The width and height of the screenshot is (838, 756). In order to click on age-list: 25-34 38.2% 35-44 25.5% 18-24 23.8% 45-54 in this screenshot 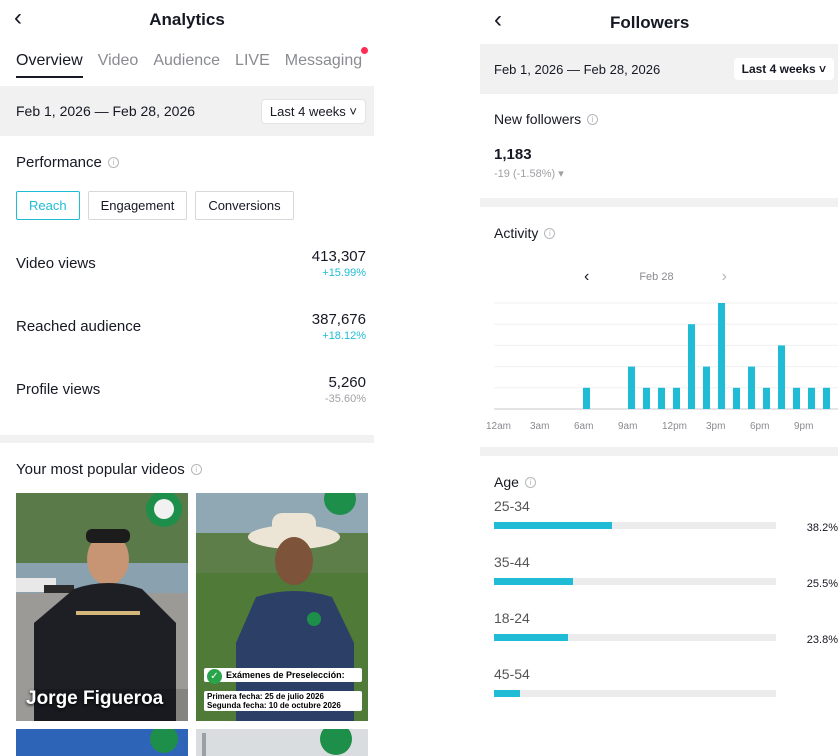, I will do `click(659, 610)`.